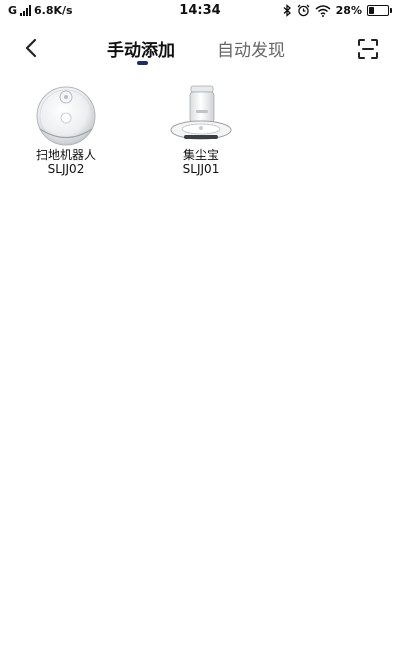 The height and width of the screenshot is (666, 400). I want to click on scan-button, so click(368, 49).